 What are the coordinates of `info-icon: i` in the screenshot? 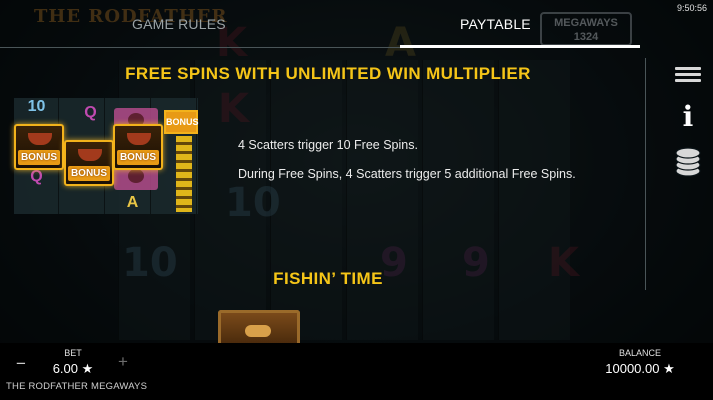 It's located at (688, 116).